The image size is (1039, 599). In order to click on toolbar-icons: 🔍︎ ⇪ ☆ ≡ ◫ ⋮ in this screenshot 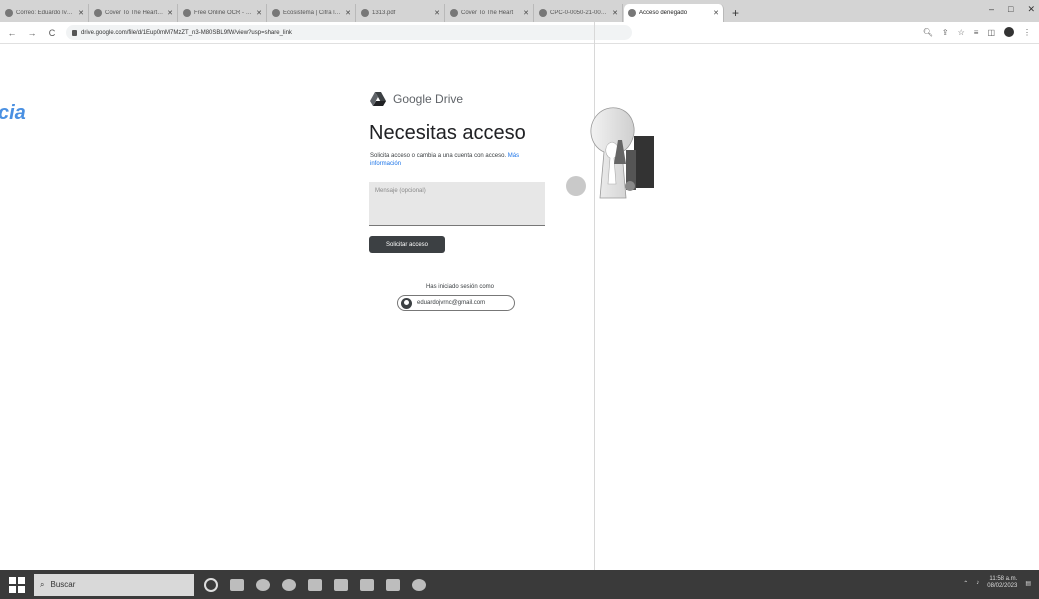, I will do `click(977, 32)`.